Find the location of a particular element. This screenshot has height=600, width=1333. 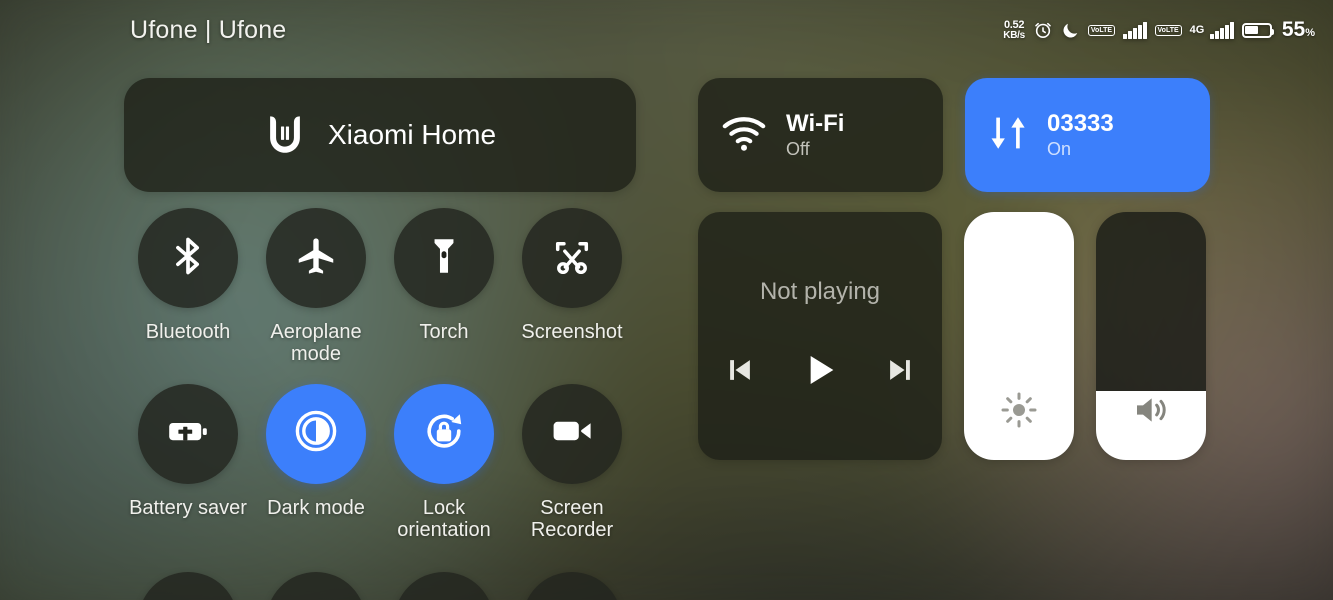

toggle-dark-mode: Dark mode is located at coordinates (316, 462).